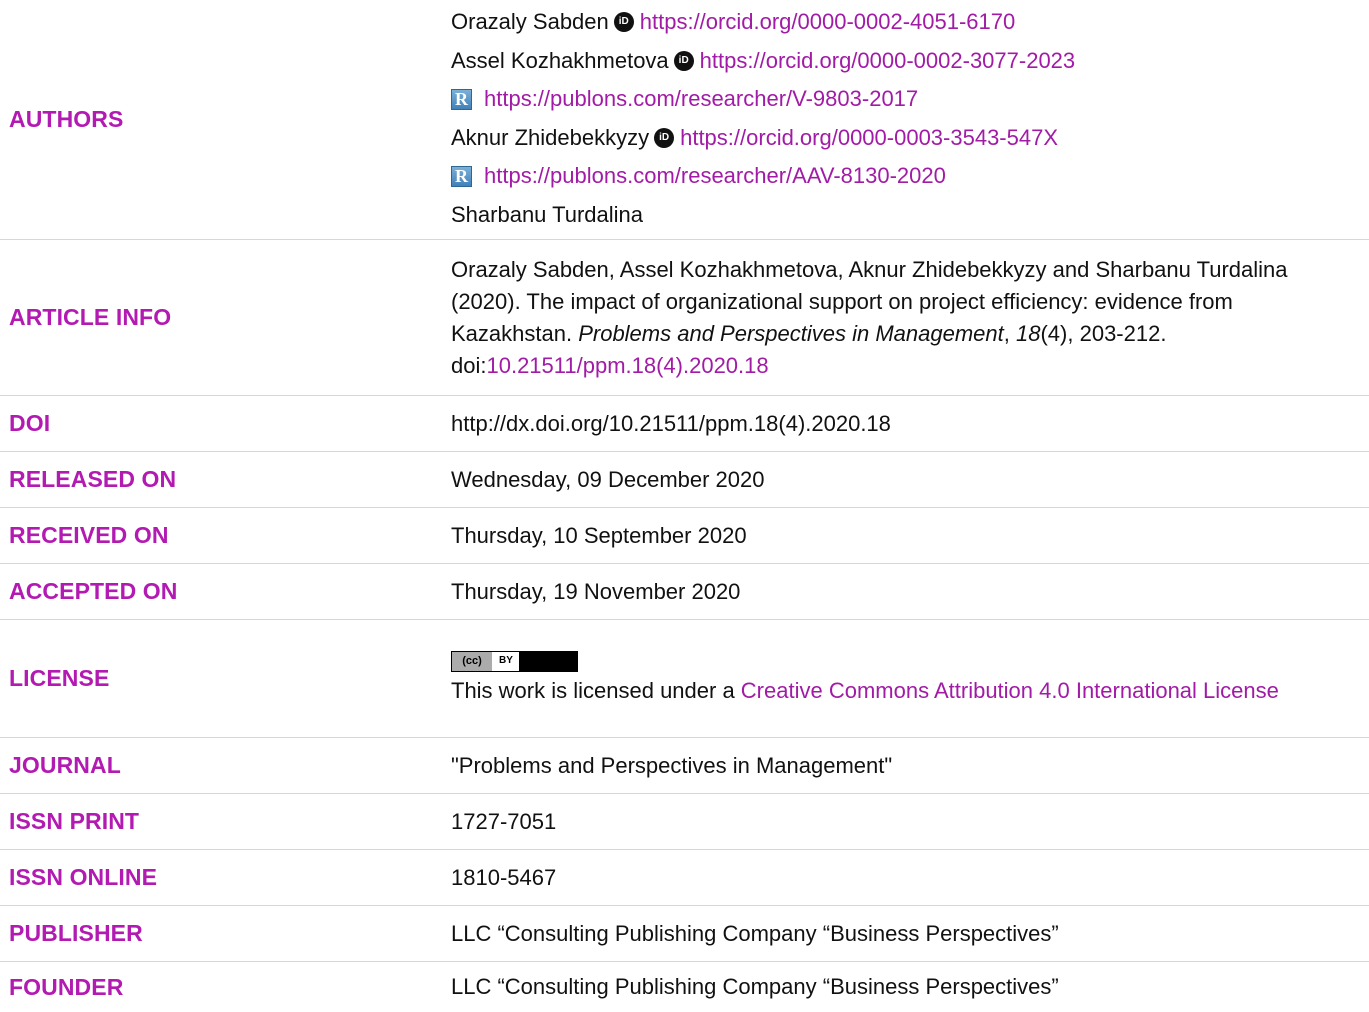 The height and width of the screenshot is (1012, 1369). What do you see at coordinates (560, 60) in the screenshot?
I see `author-name: Assel Kozhakhmetova` at bounding box center [560, 60].